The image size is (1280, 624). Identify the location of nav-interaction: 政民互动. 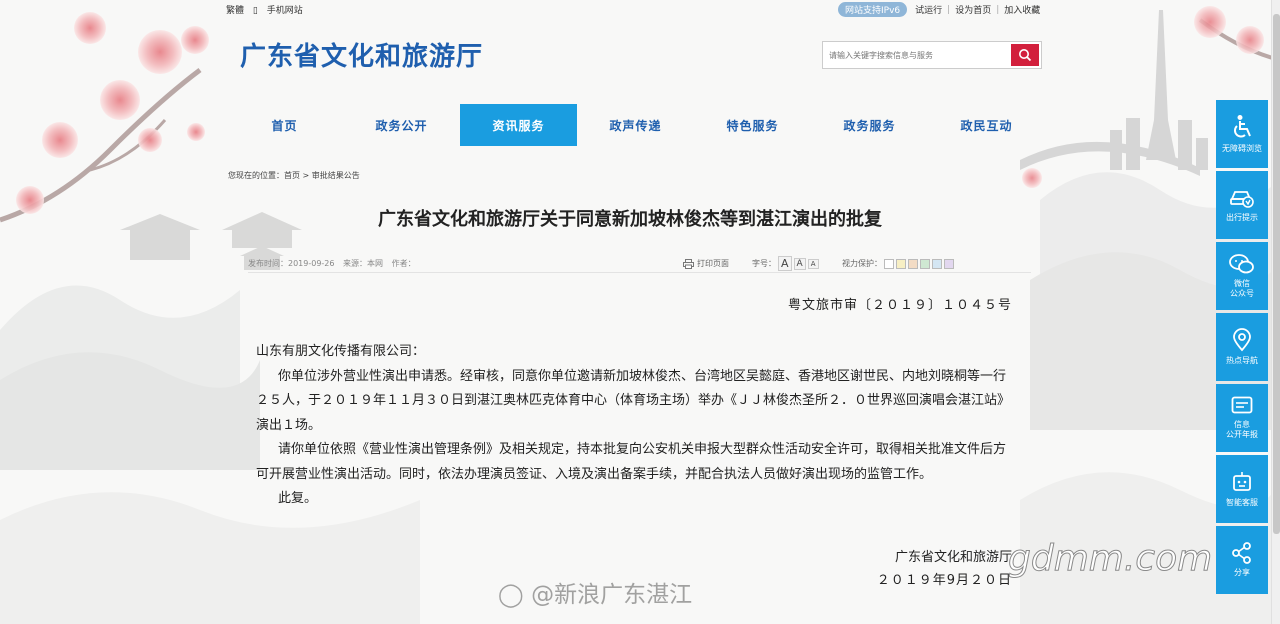
(986, 125).